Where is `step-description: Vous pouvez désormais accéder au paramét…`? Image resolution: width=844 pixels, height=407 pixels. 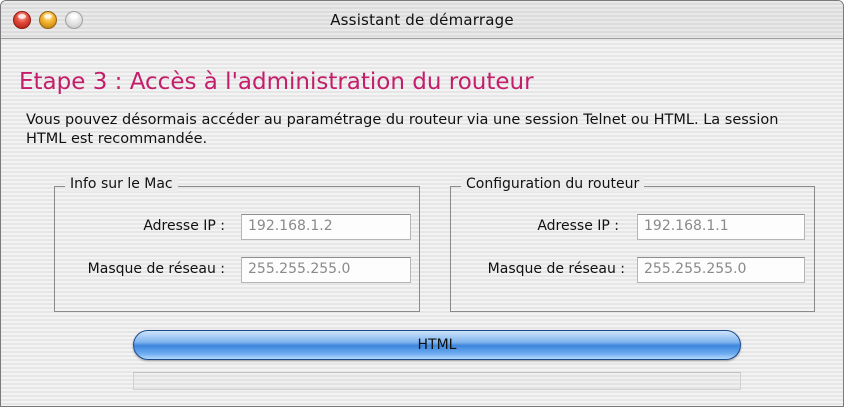
step-description: Vous pouvez désormais accéder au paramét… is located at coordinates (402, 129).